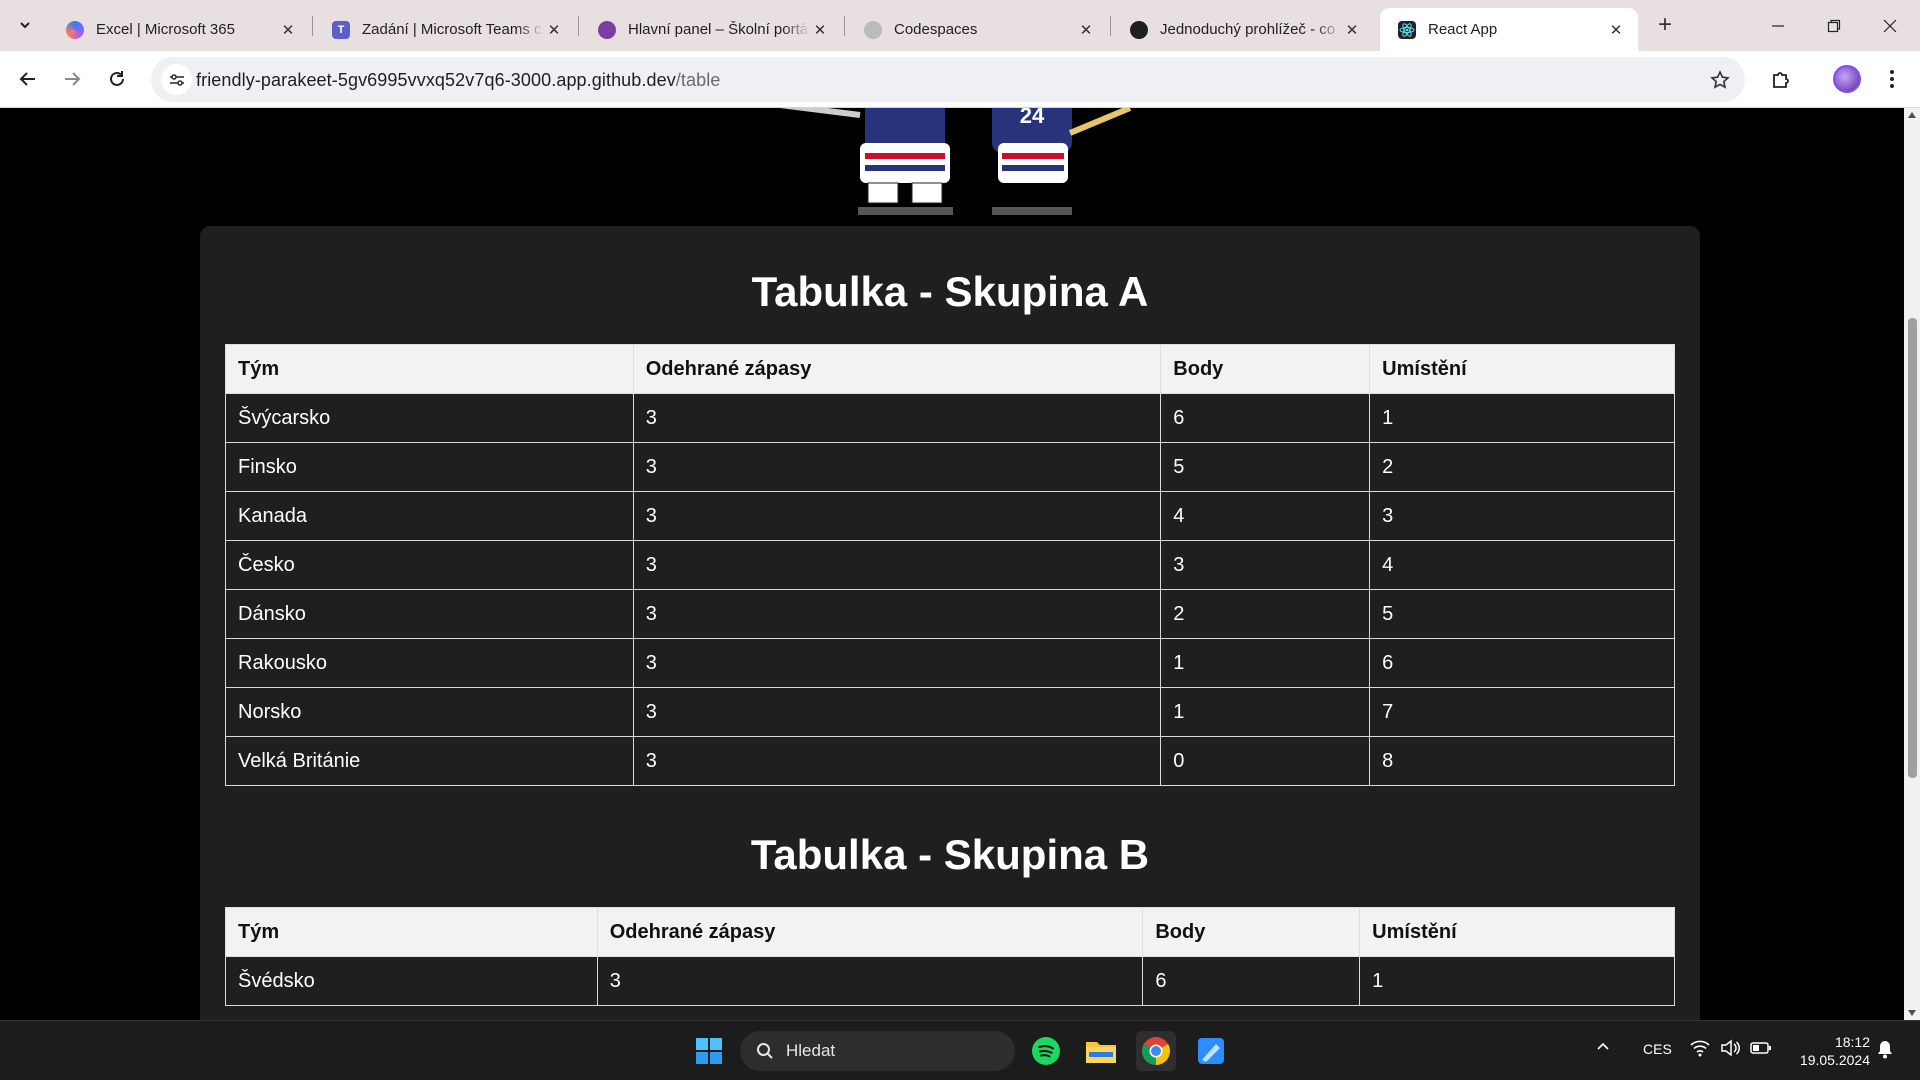 The width and height of the screenshot is (1920, 1080). I want to click on tab-codespaces: Codespaces ✕, so click(977, 29).